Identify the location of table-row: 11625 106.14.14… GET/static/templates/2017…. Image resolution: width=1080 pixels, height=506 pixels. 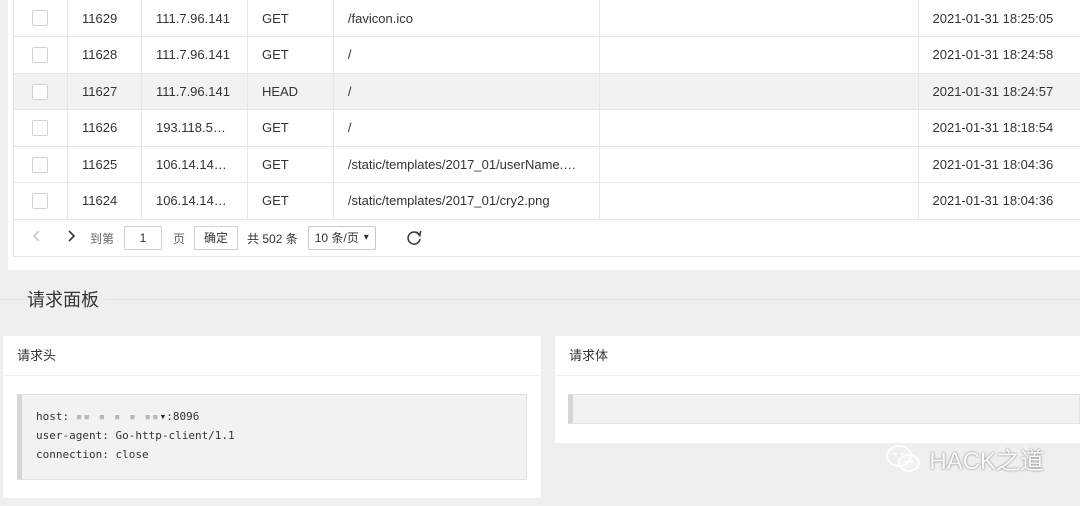
(546, 164).